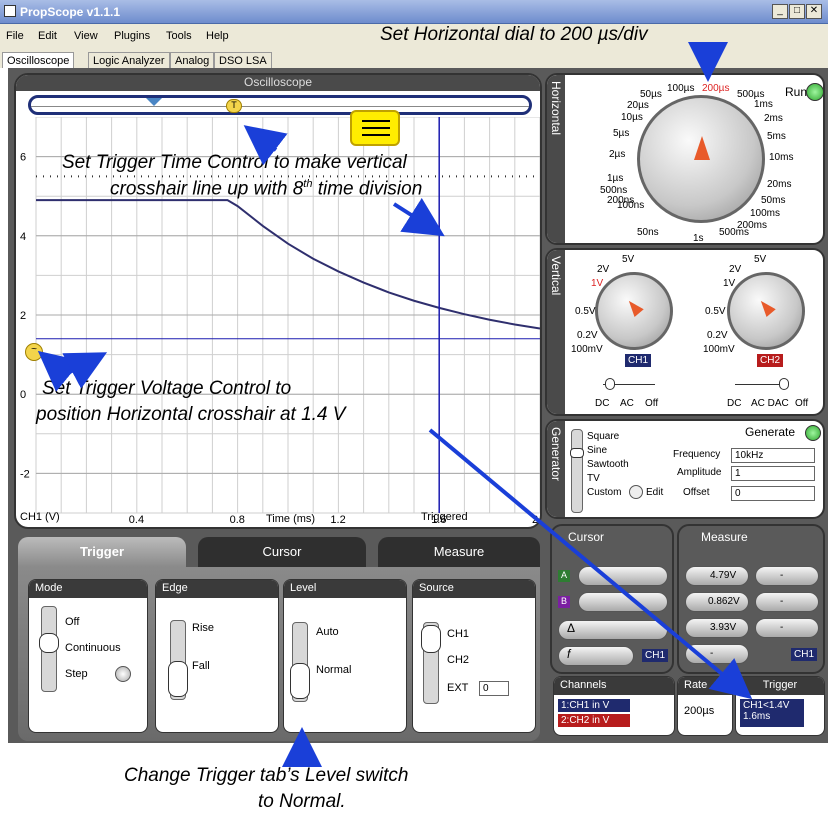  What do you see at coordinates (418, 217) in the screenshot?
I see `arrow-crosshair` at bounding box center [418, 217].